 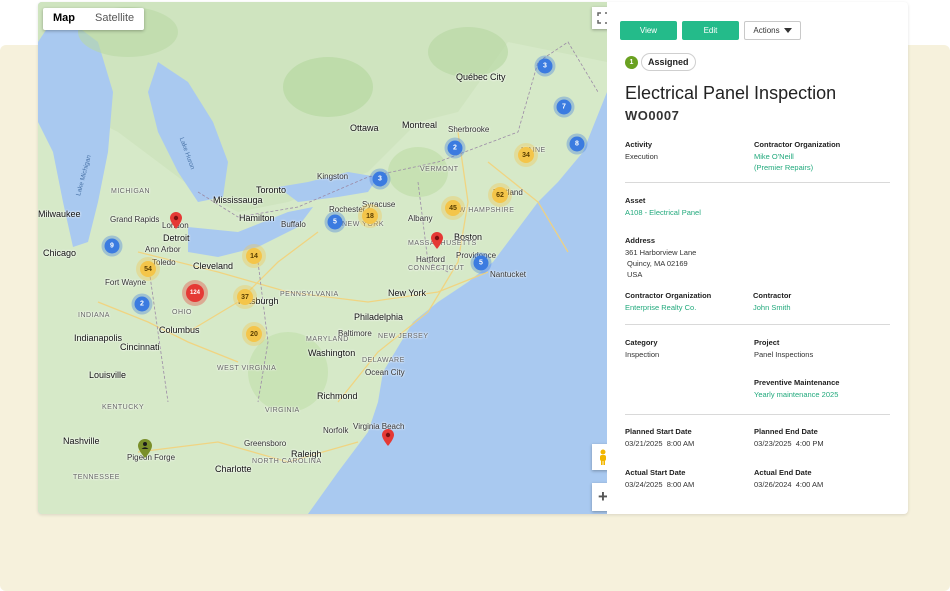 I want to click on street-view-button, so click(x=599, y=457).